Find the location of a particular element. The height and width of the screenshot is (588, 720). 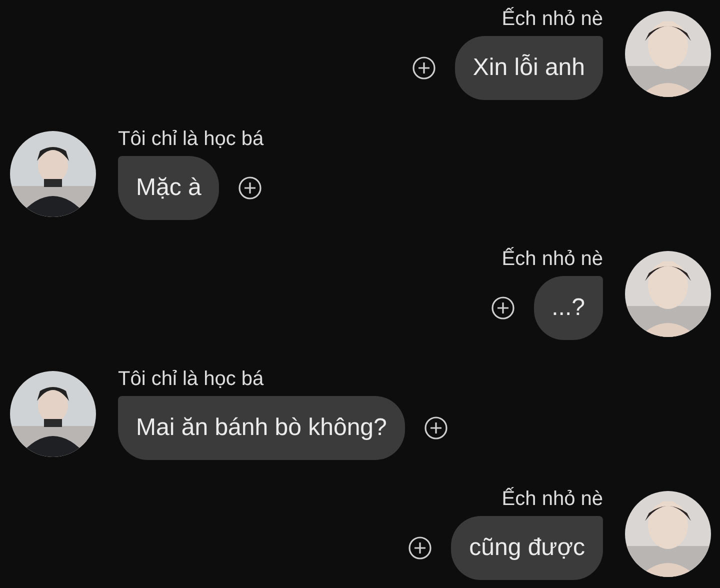

message-bubble: cũng được is located at coordinates (527, 548).